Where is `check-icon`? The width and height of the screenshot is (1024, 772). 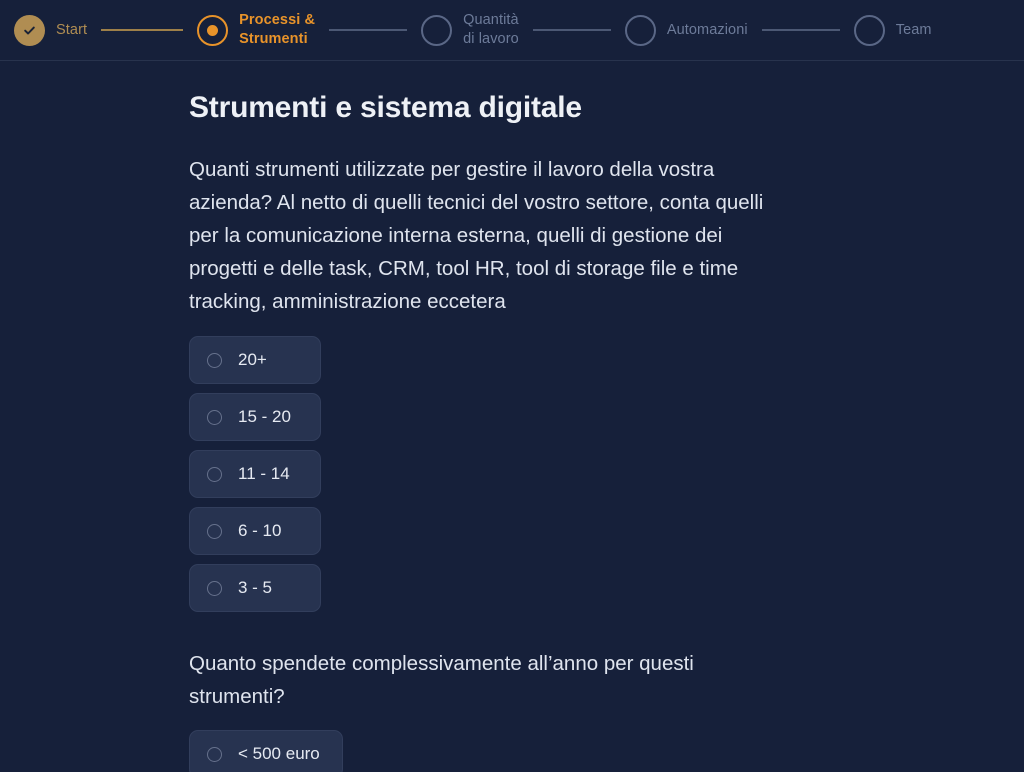
check-icon is located at coordinates (29, 30).